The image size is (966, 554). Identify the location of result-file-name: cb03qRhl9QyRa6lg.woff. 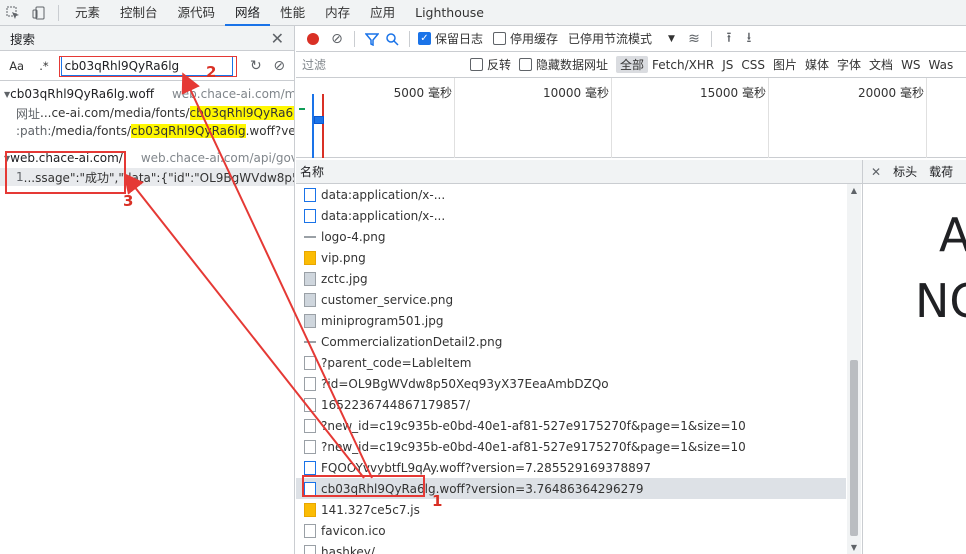
(82, 94).